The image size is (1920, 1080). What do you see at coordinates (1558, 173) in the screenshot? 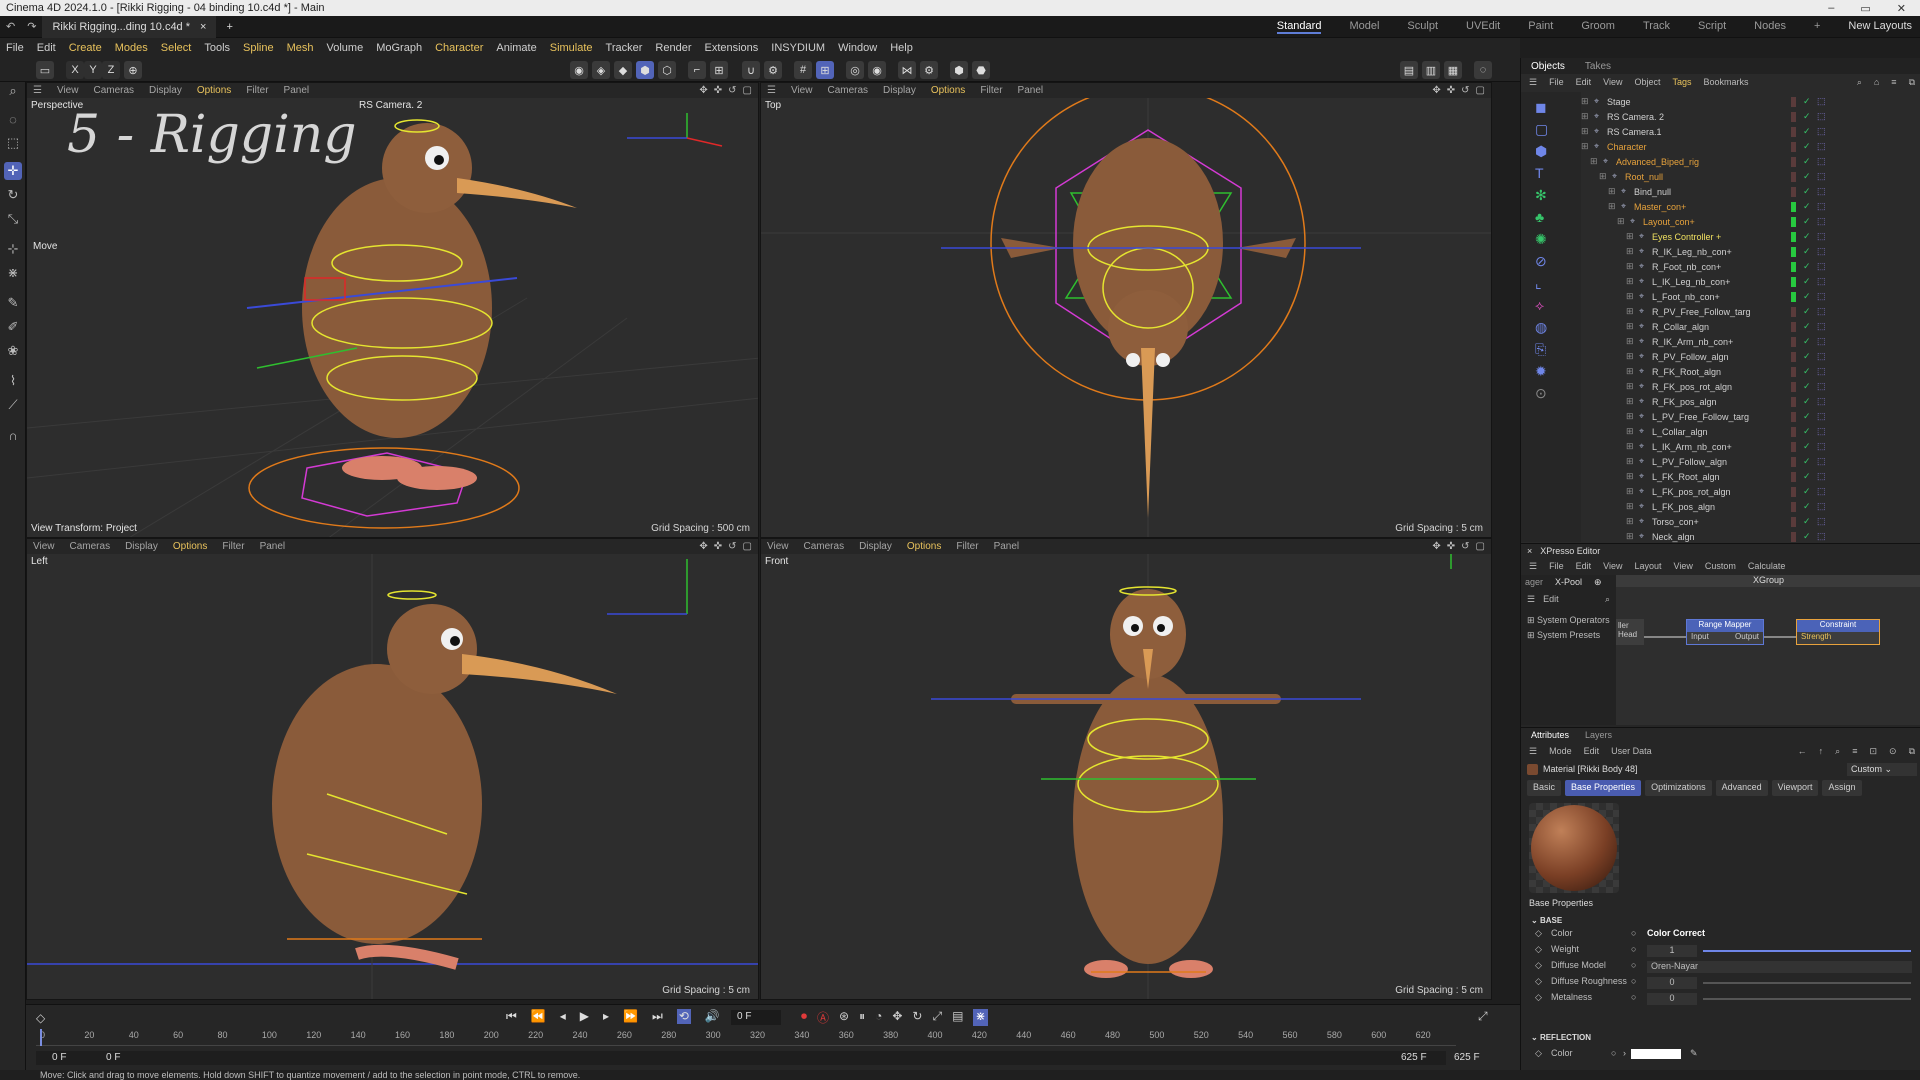
I see `text-icon: T` at bounding box center [1558, 173].